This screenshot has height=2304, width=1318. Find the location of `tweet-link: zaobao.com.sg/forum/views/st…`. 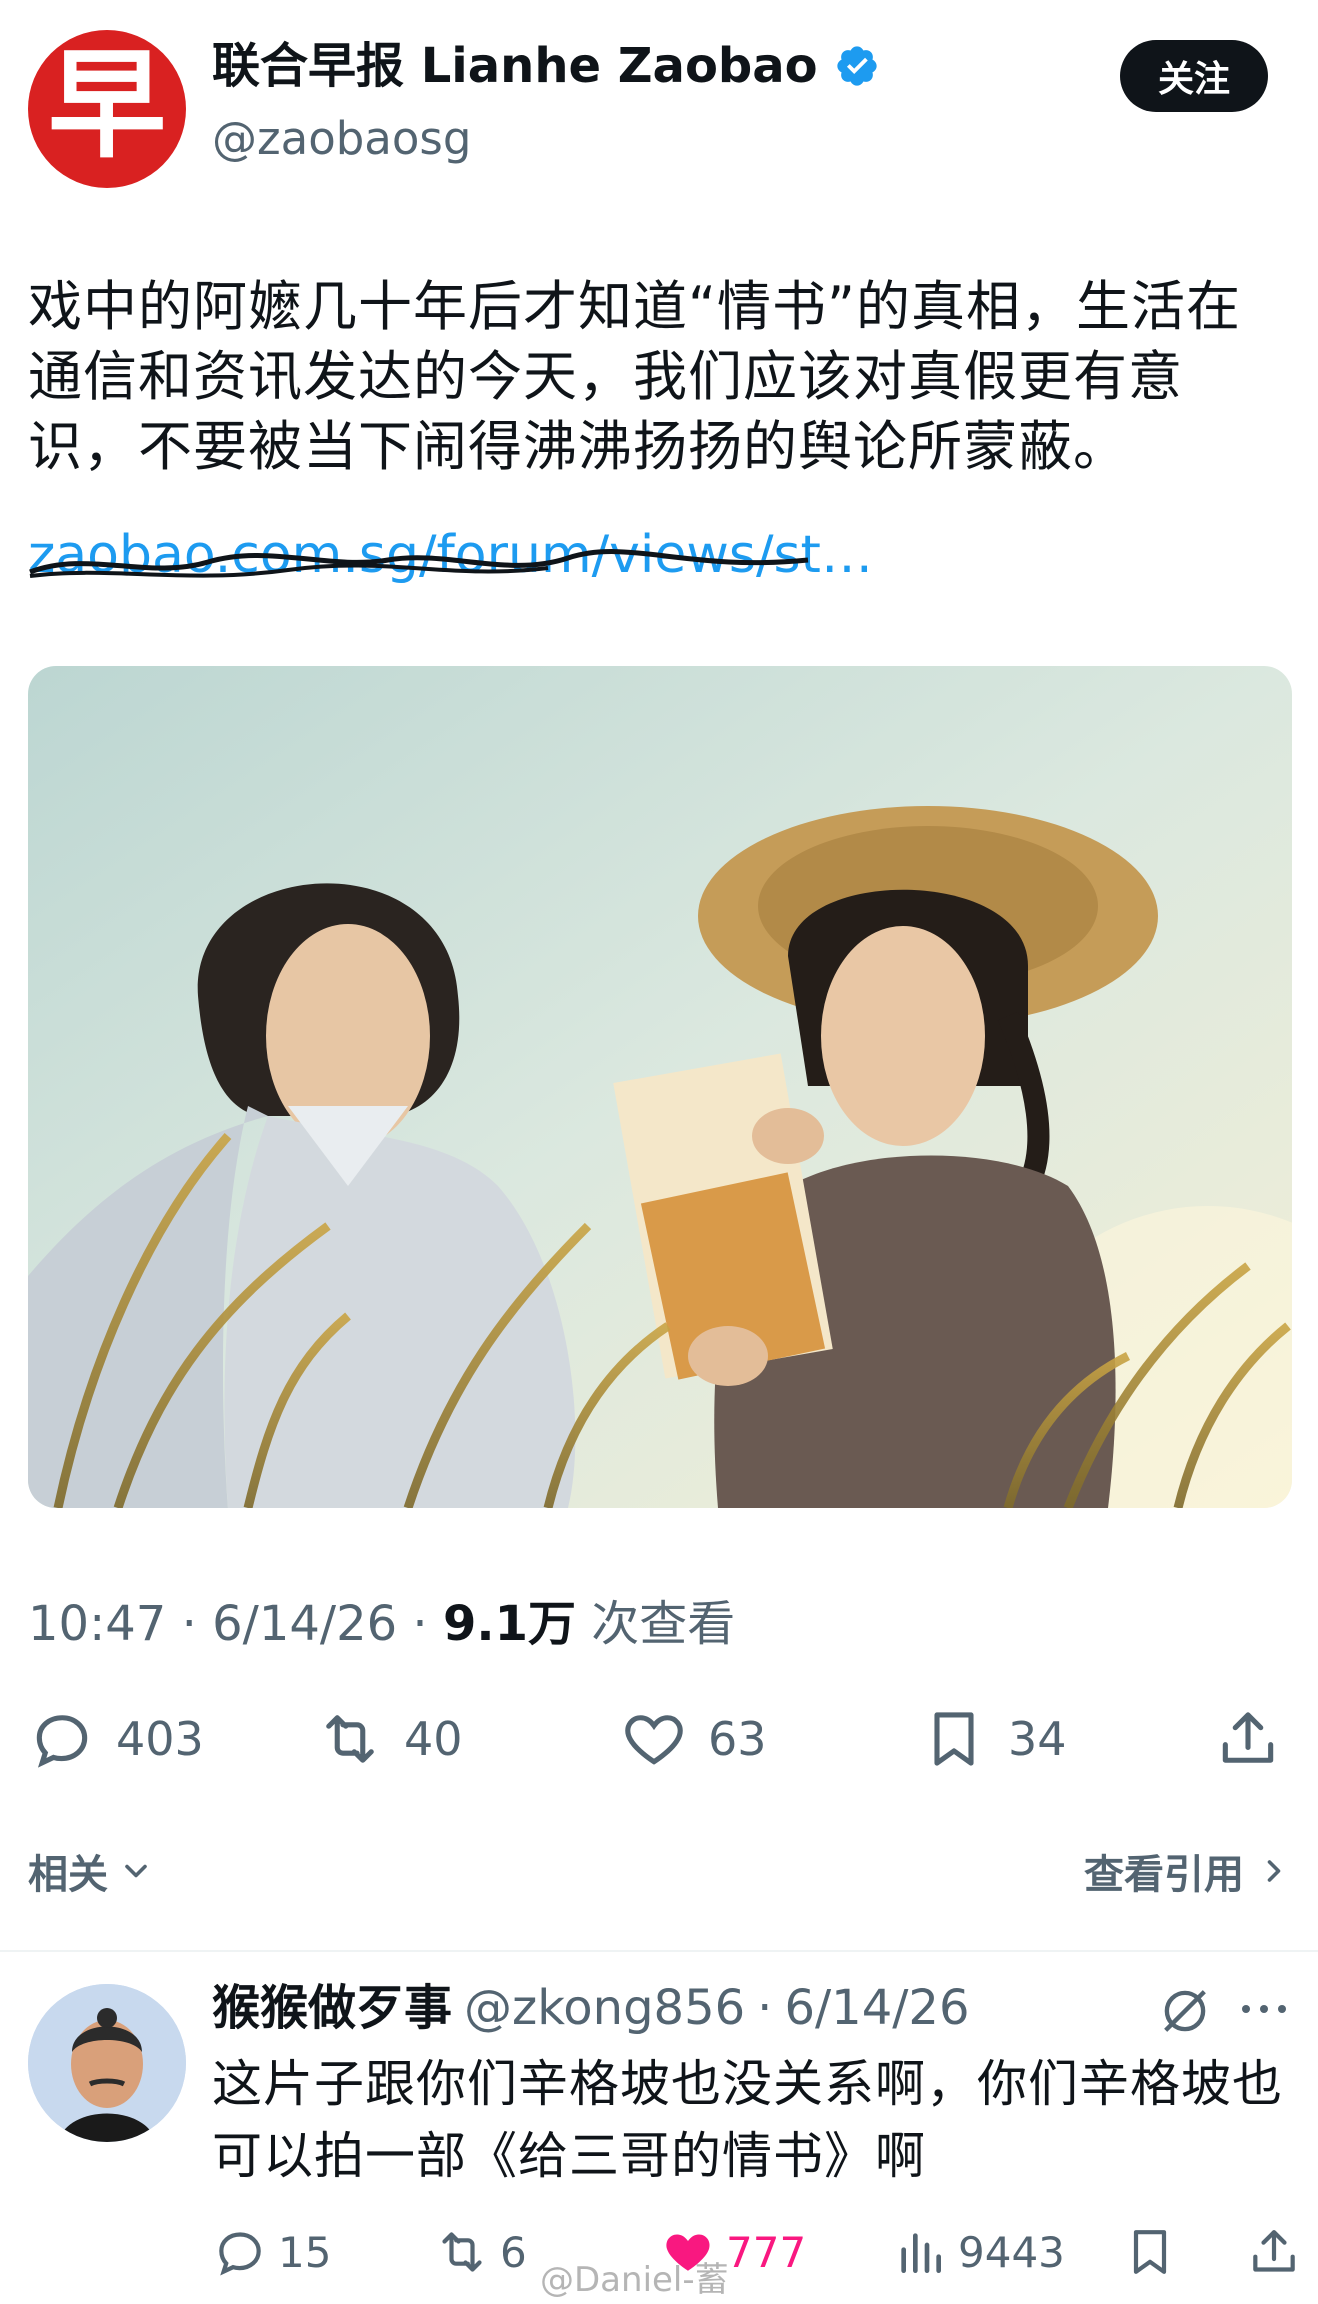

tweet-link: zaobao.com.sg/forum/views/st… is located at coordinates (450, 555).